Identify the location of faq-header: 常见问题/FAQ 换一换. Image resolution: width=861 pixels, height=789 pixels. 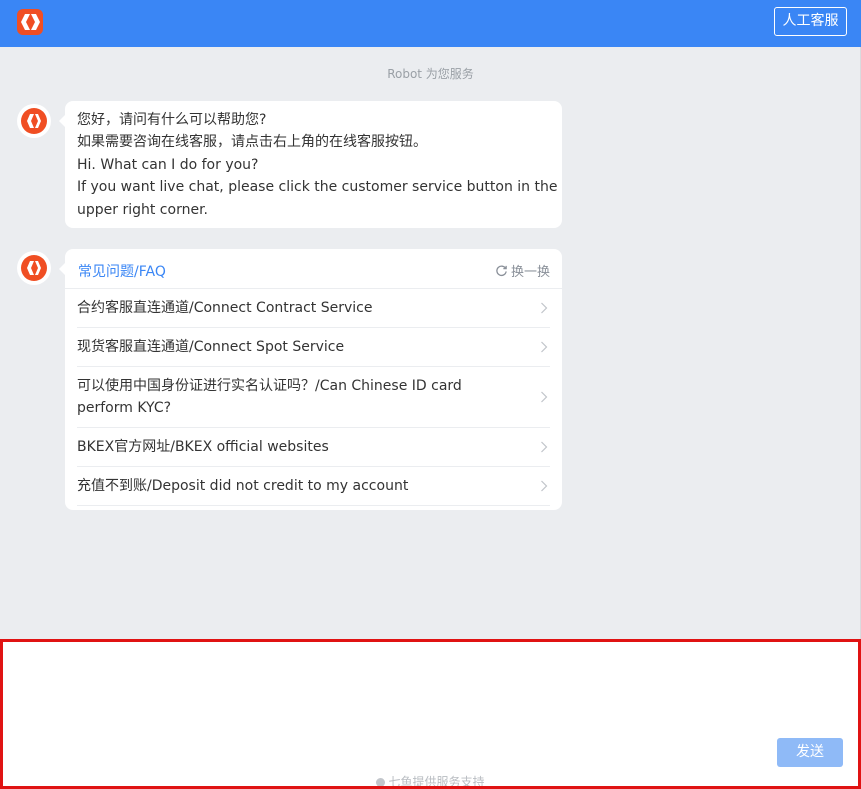
(313, 269).